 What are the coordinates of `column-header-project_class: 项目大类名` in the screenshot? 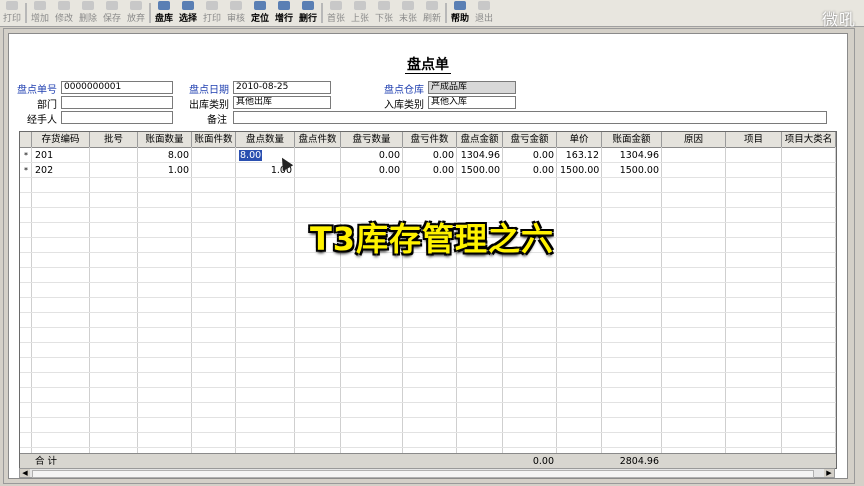 It's located at (809, 139).